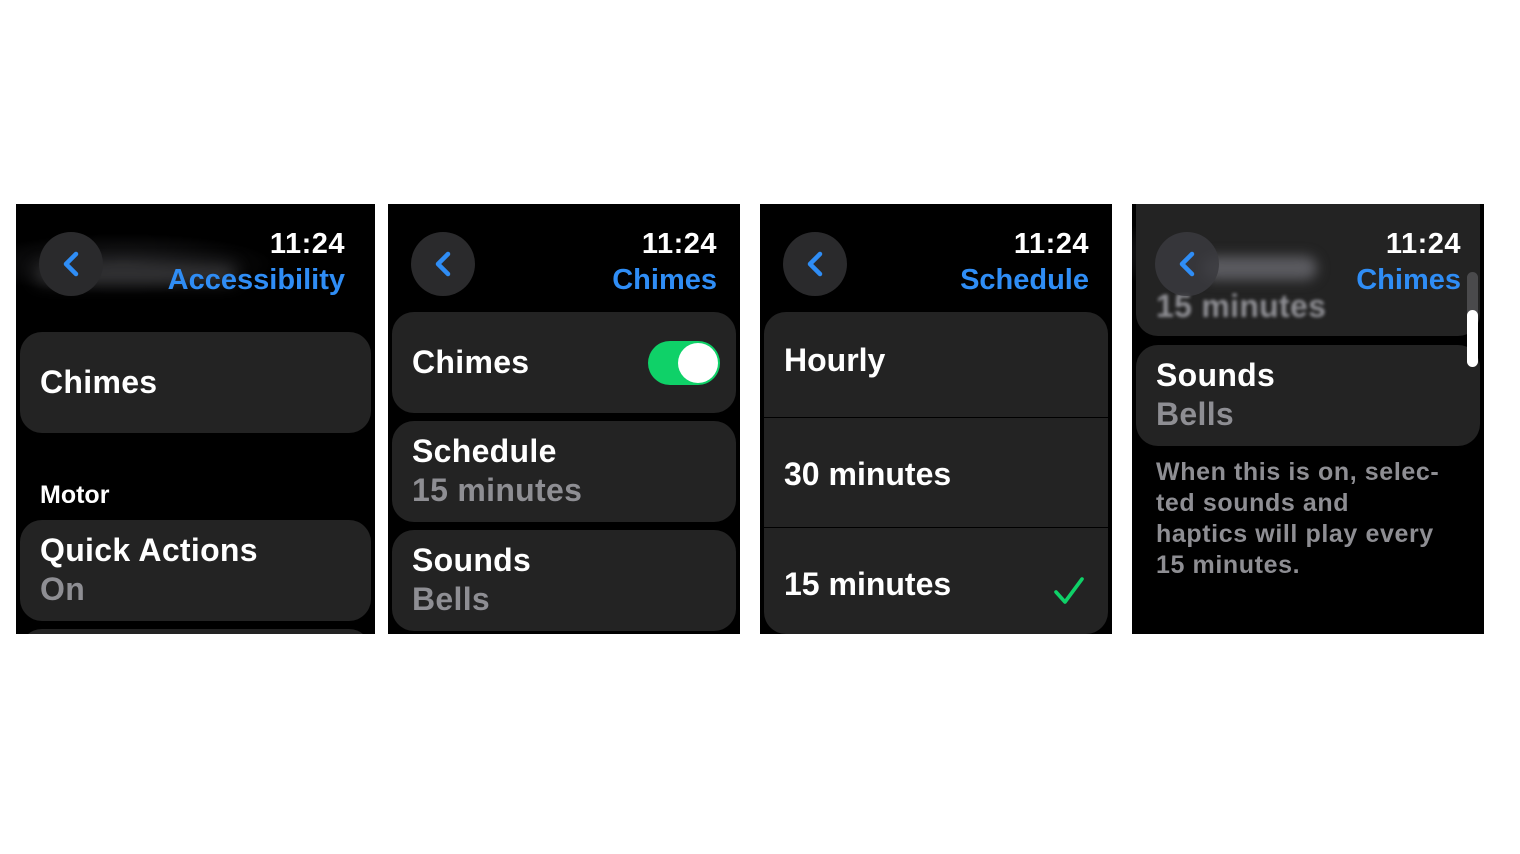 This screenshot has height=854, width=1520. Describe the element at coordinates (1069, 590) in the screenshot. I see `checkmark-icon` at that location.